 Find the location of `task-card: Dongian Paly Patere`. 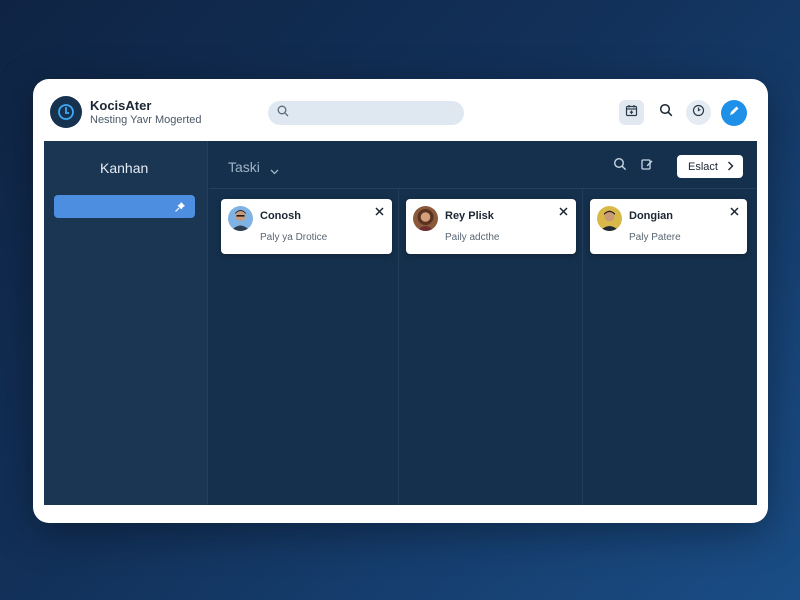

task-card: Dongian Paly Patere is located at coordinates (668, 226).